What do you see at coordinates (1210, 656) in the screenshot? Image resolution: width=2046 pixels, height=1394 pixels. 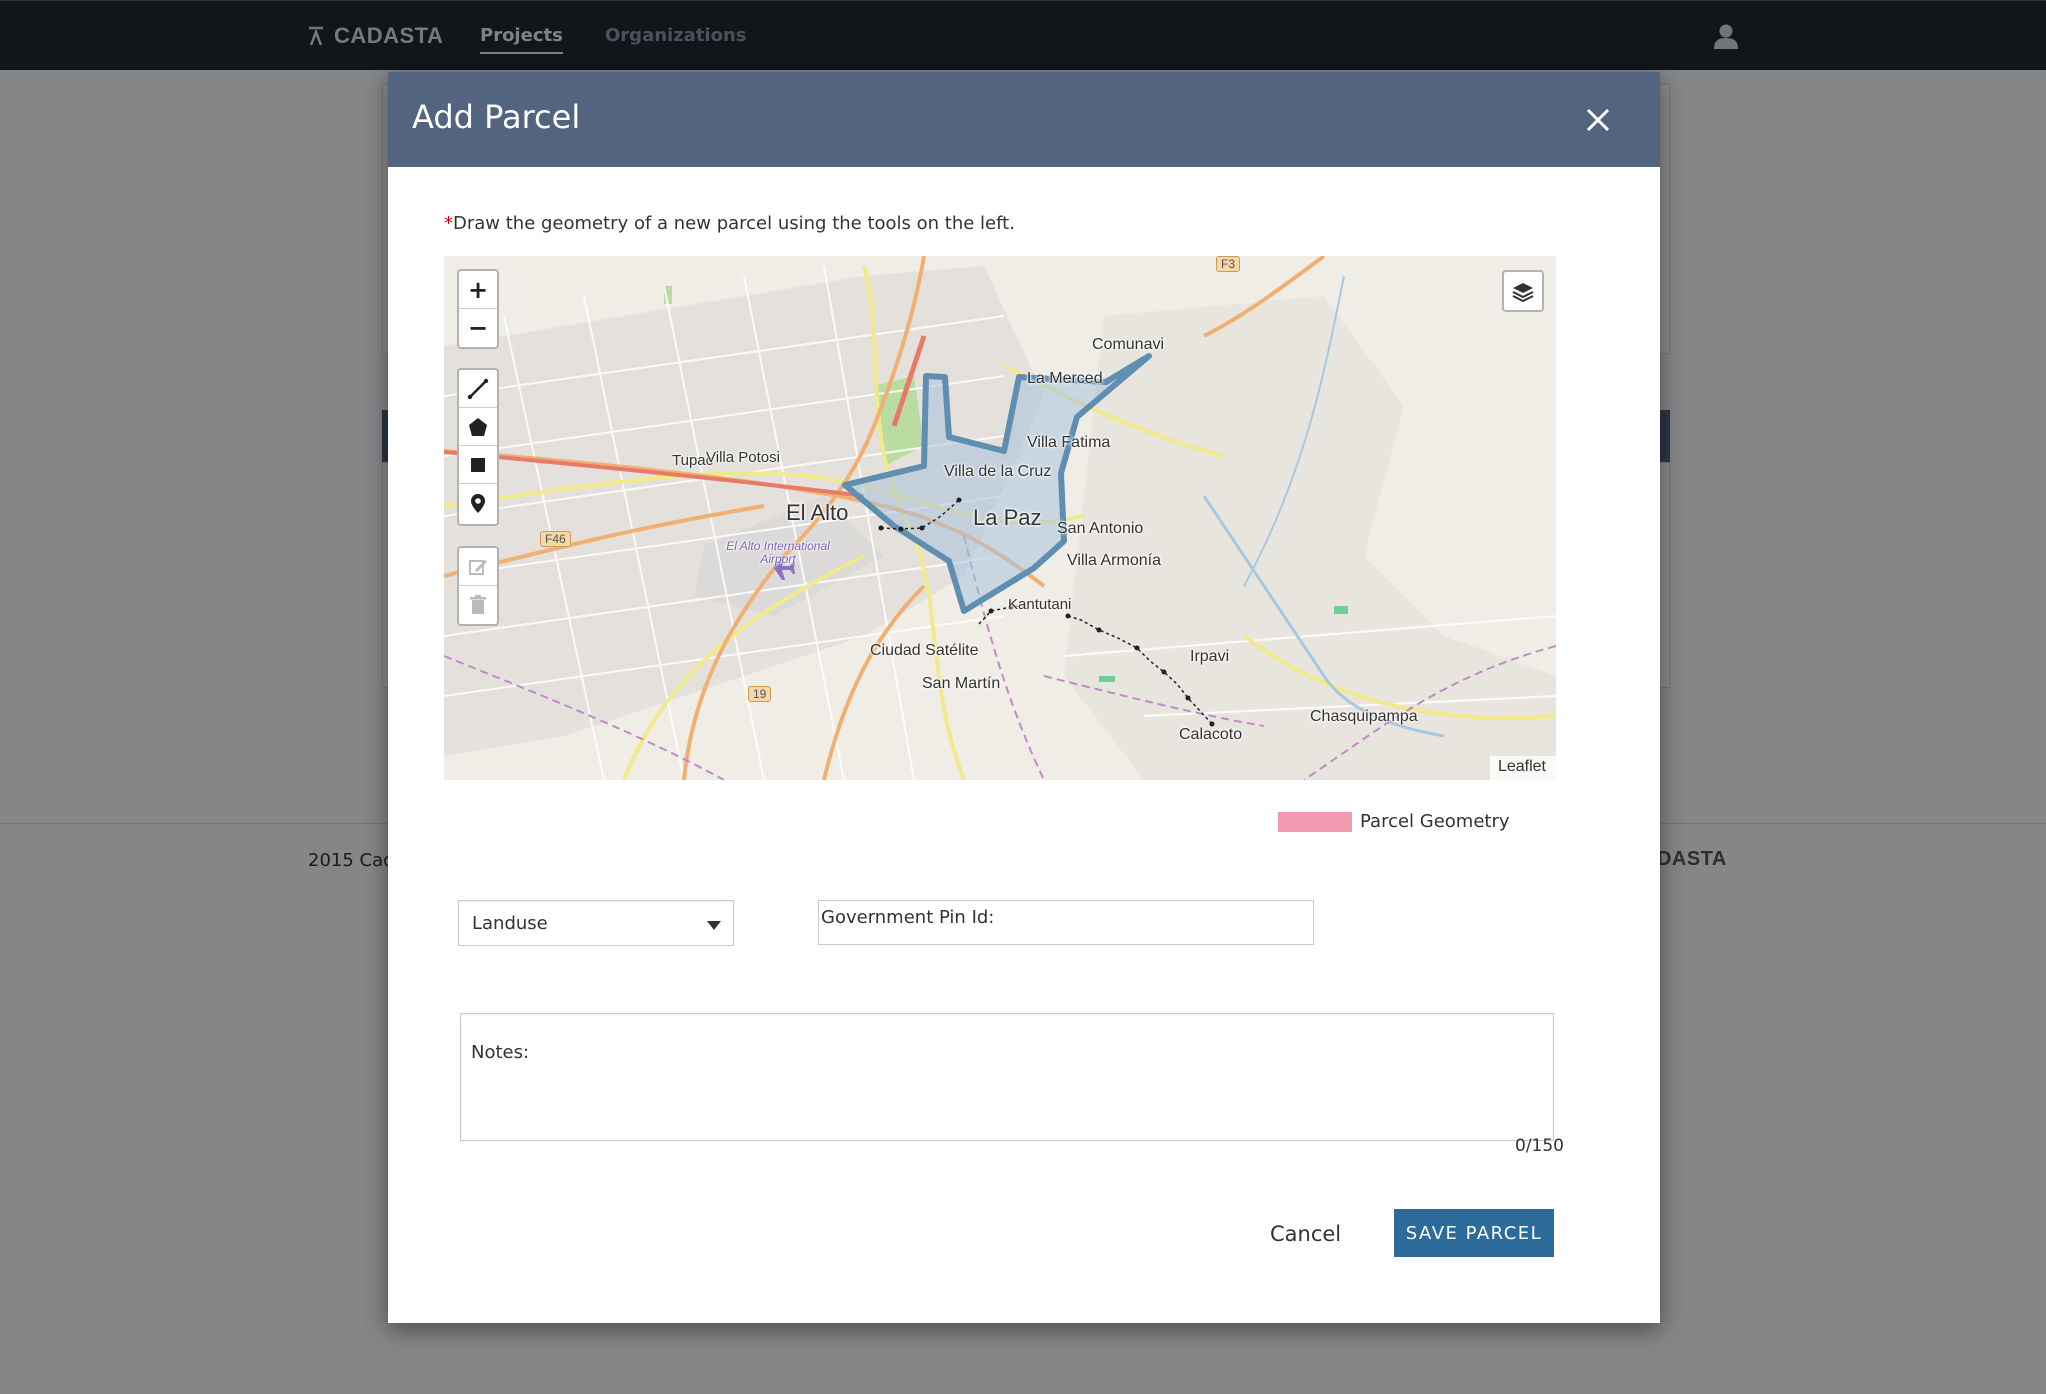 I see `map-label-irpavi: Irpavi` at bounding box center [1210, 656].